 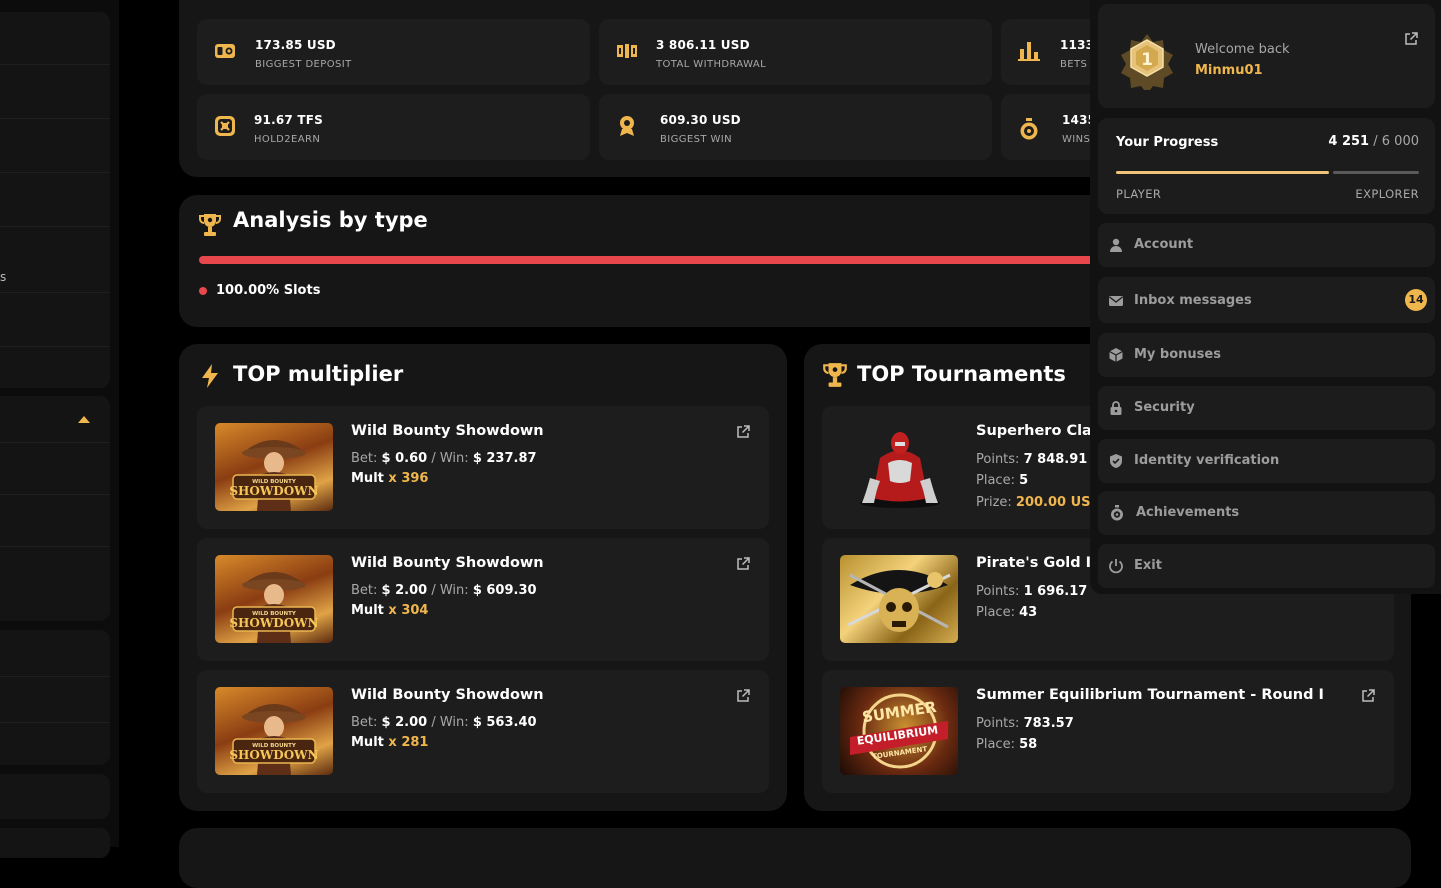 I want to click on tournament-name: Superhero Cla, so click(x=1033, y=431).